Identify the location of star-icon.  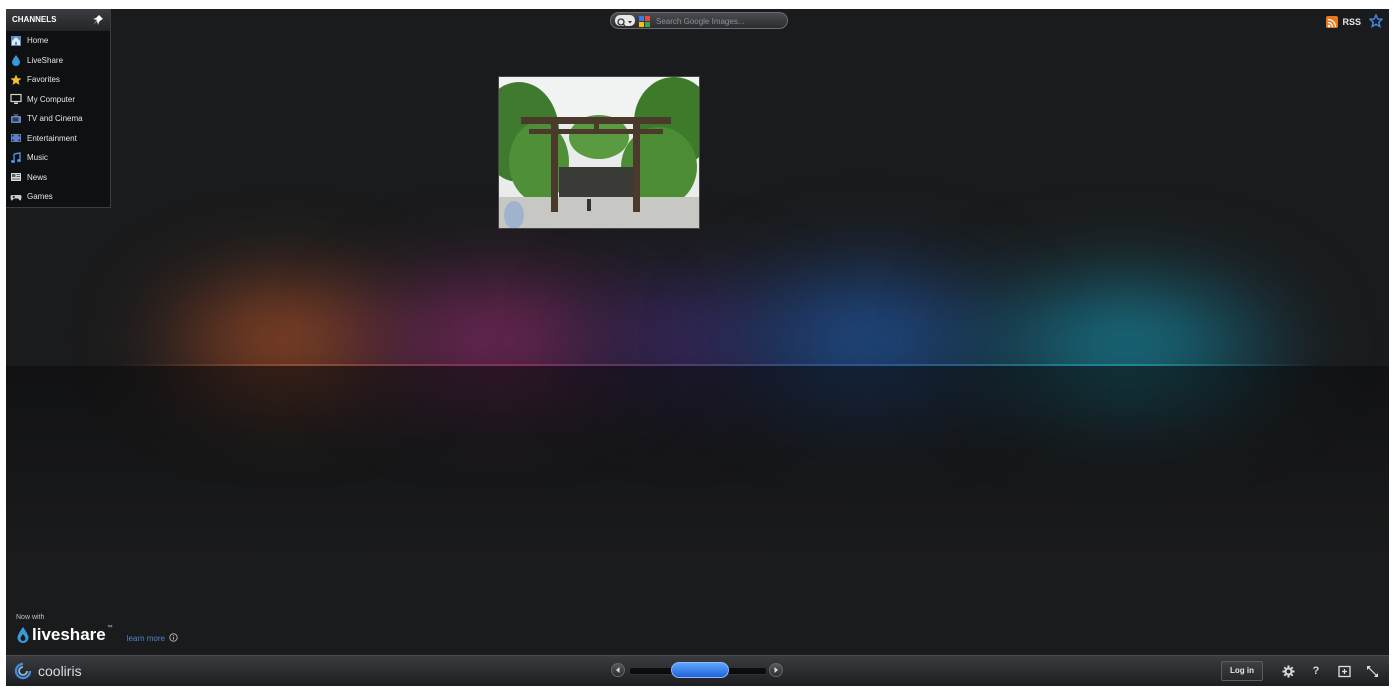
(16, 79).